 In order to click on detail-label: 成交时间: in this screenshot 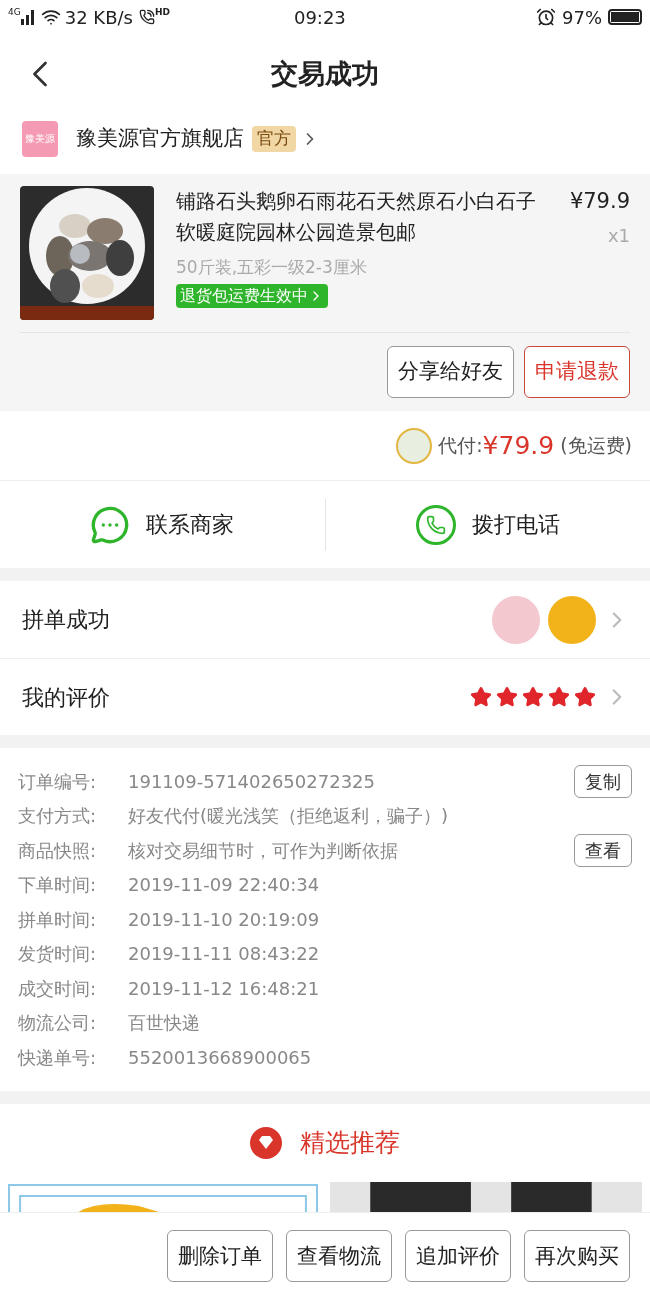, I will do `click(58, 988)`.